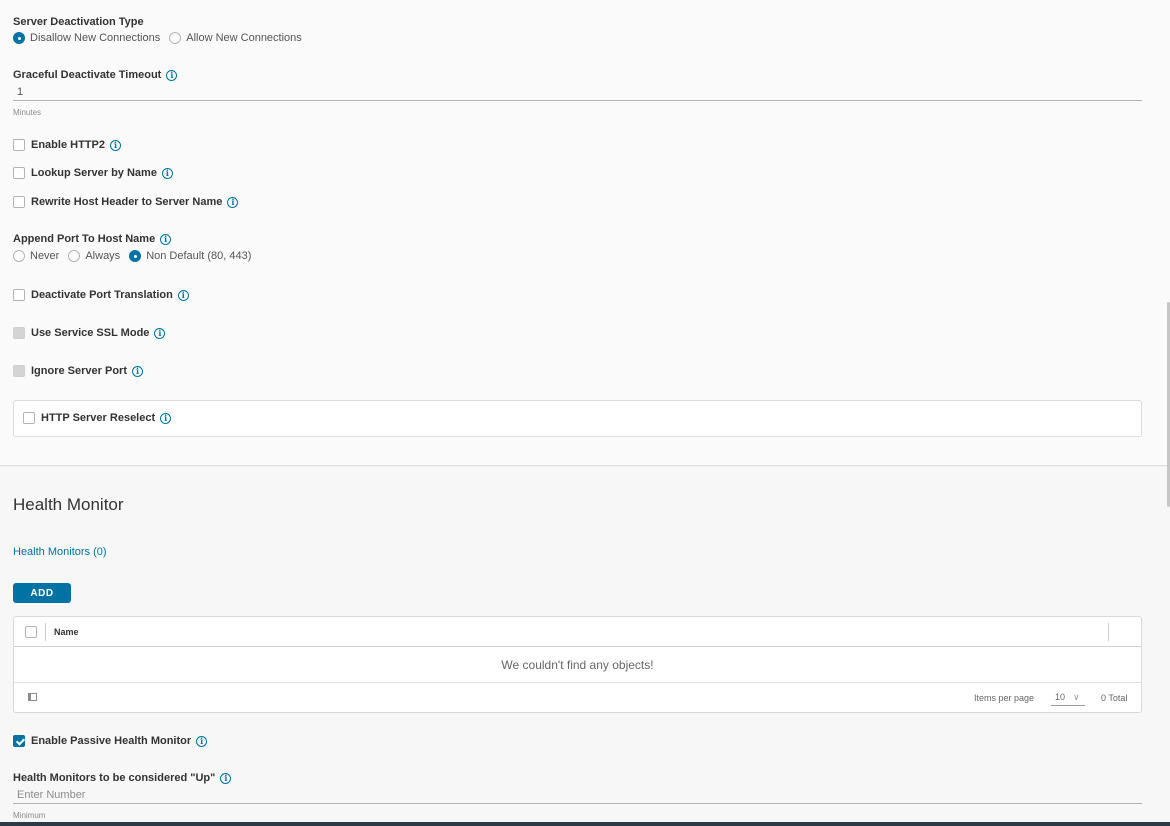 This screenshot has height=826, width=1170. I want to click on radio-label-never: Never, so click(45, 256).